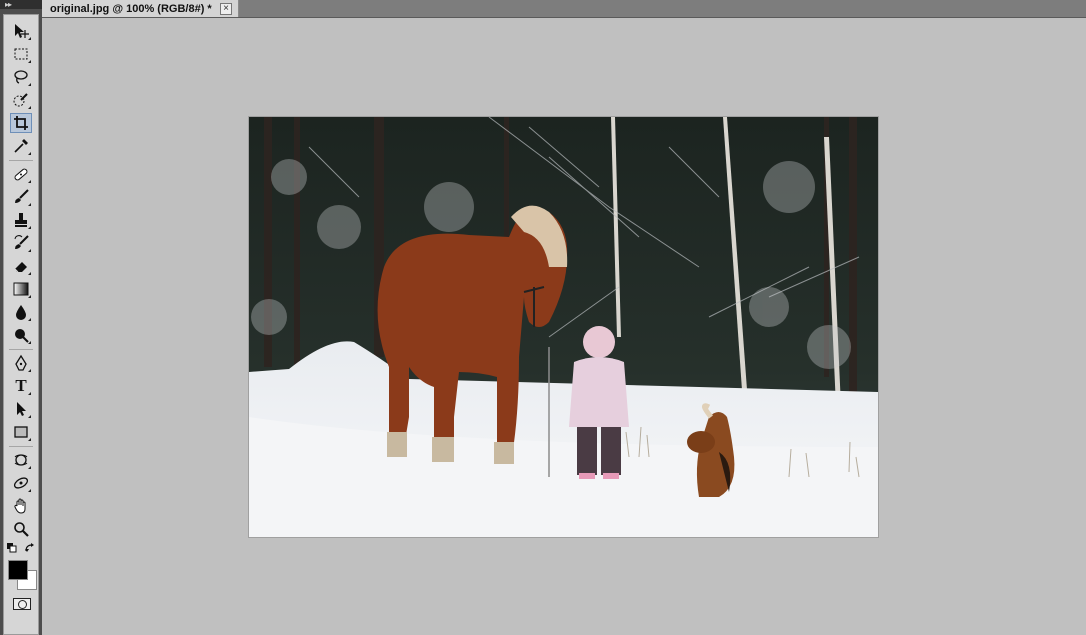 The height and width of the screenshot is (635, 1086). I want to click on swap-colors-icon, so click(30, 548).